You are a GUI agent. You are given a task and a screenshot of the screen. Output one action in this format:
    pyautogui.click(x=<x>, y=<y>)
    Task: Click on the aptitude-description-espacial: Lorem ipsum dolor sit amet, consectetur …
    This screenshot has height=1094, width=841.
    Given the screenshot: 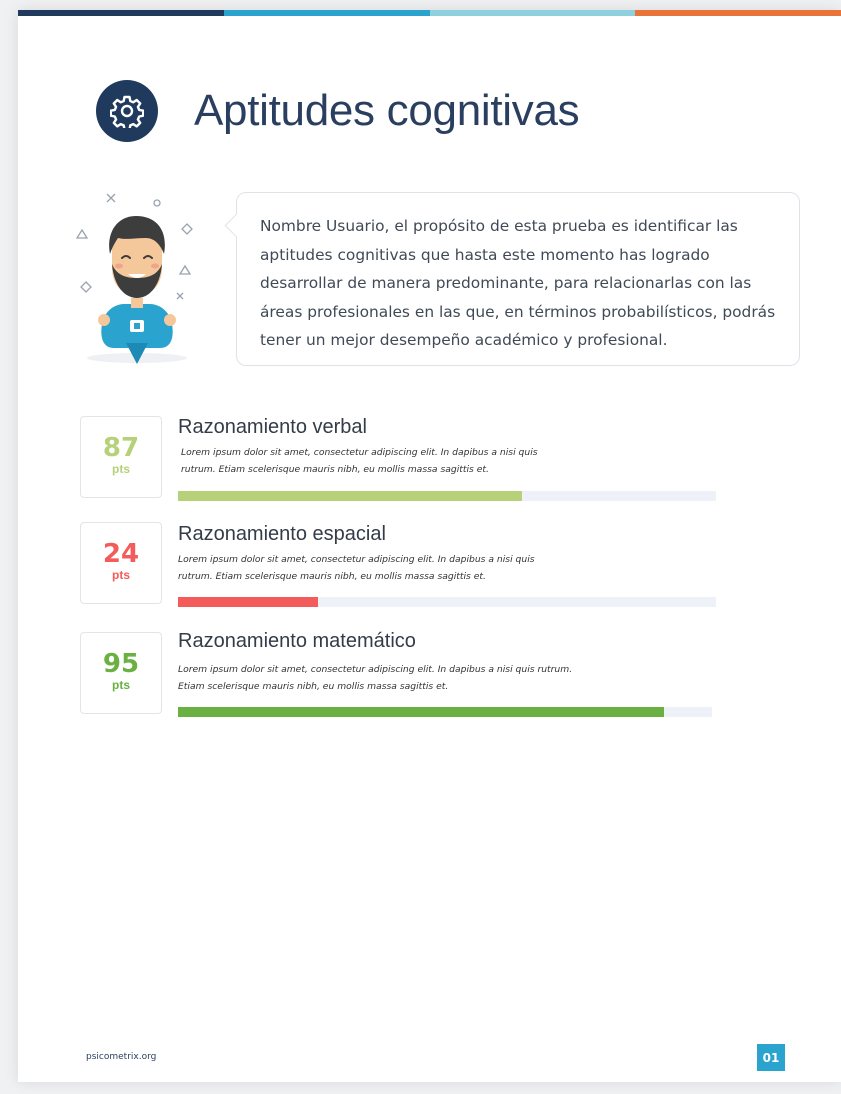 What is the action you would take?
    pyautogui.click(x=356, y=568)
    